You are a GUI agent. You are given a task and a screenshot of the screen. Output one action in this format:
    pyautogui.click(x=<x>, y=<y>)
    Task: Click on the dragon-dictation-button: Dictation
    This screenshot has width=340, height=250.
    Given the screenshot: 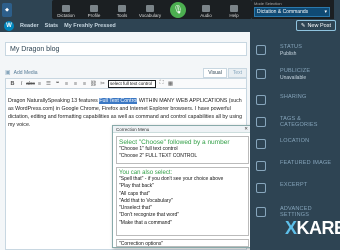 What is the action you would take?
    pyautogui.click(x=66, y=9)
    